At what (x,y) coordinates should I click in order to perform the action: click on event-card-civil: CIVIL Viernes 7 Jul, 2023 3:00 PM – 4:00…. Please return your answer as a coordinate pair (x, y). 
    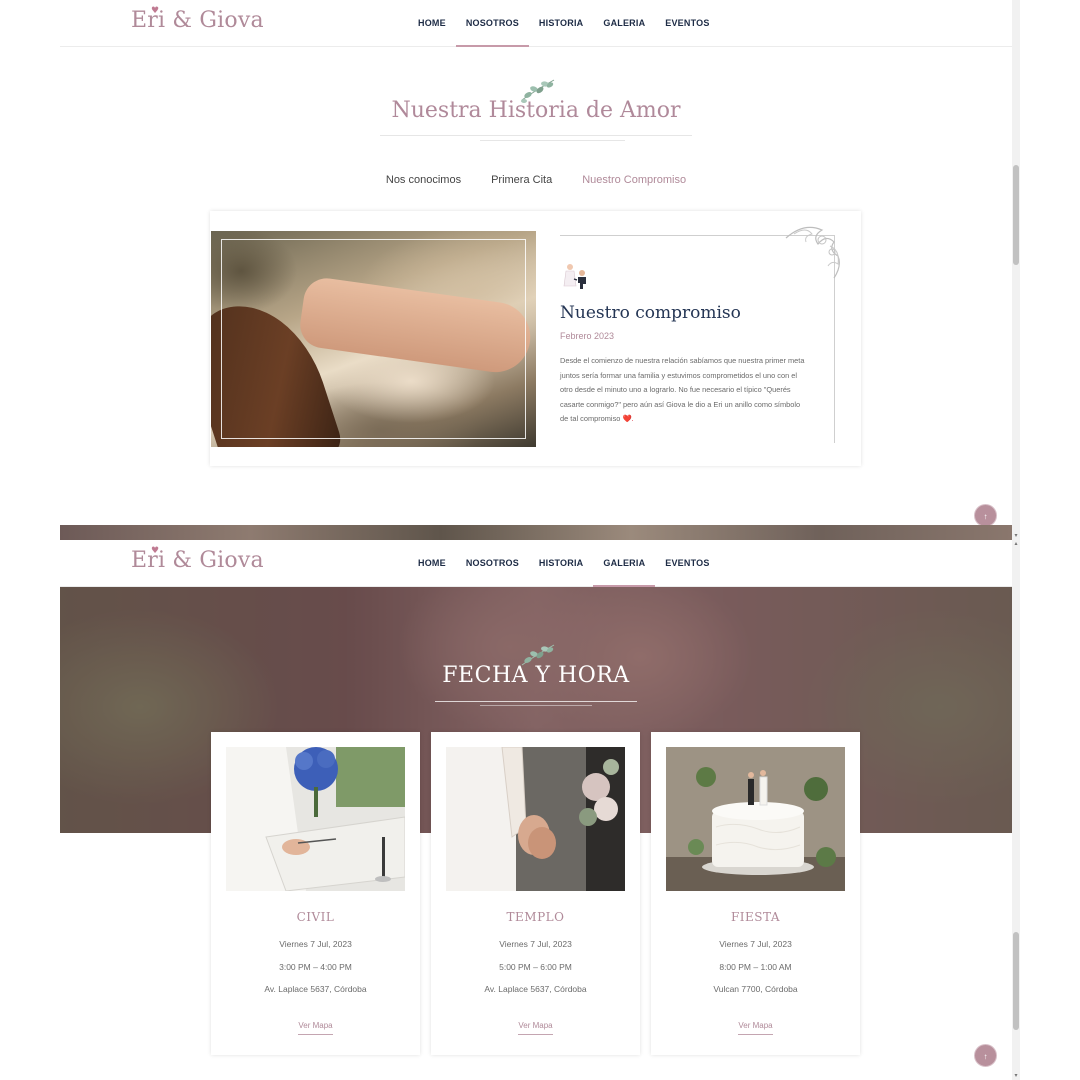
    Looking at the image, I should click on (315, 893).